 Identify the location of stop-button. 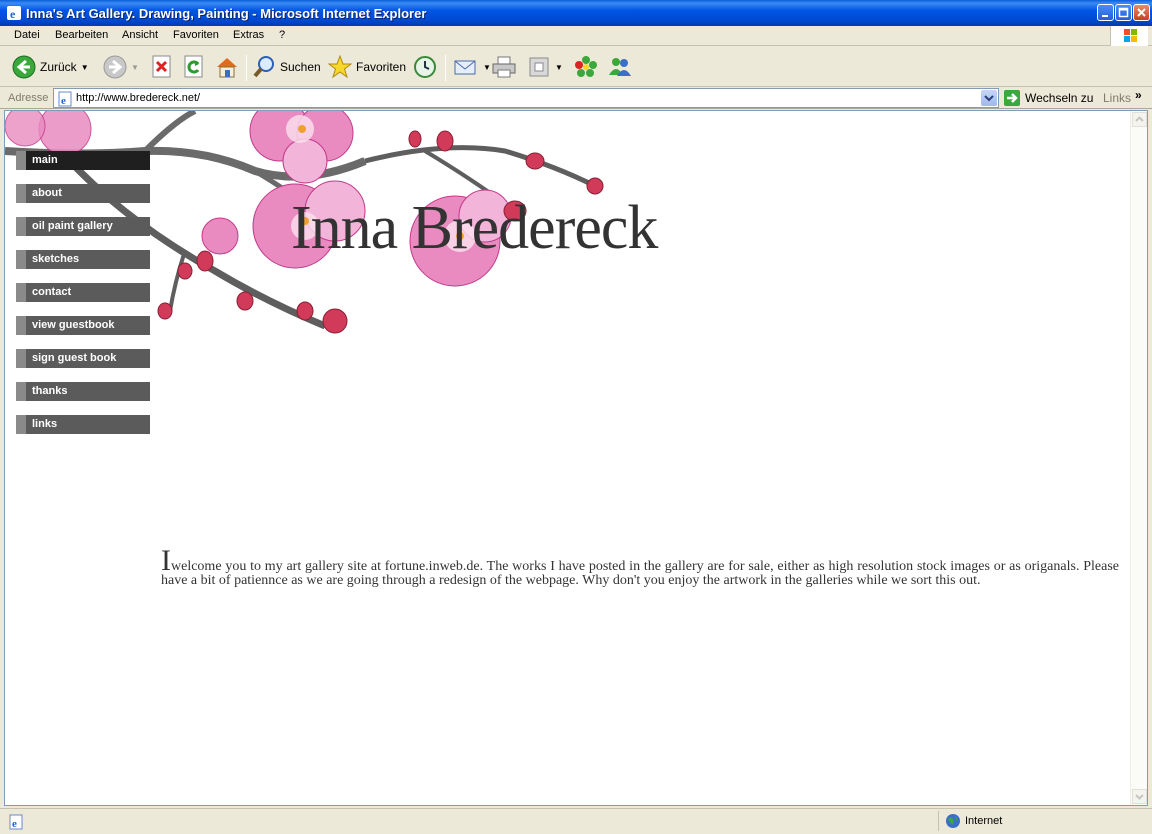
(162, 67).